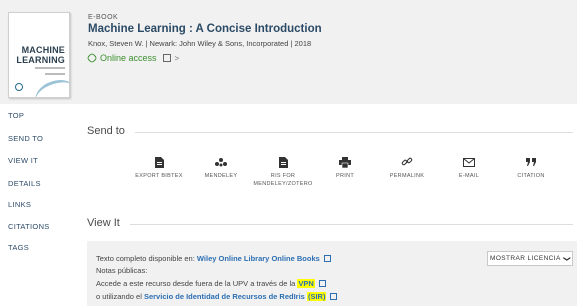  Describe the element at coordinates (530, 162) in the screenshot. I see `quote-icon` at that location.